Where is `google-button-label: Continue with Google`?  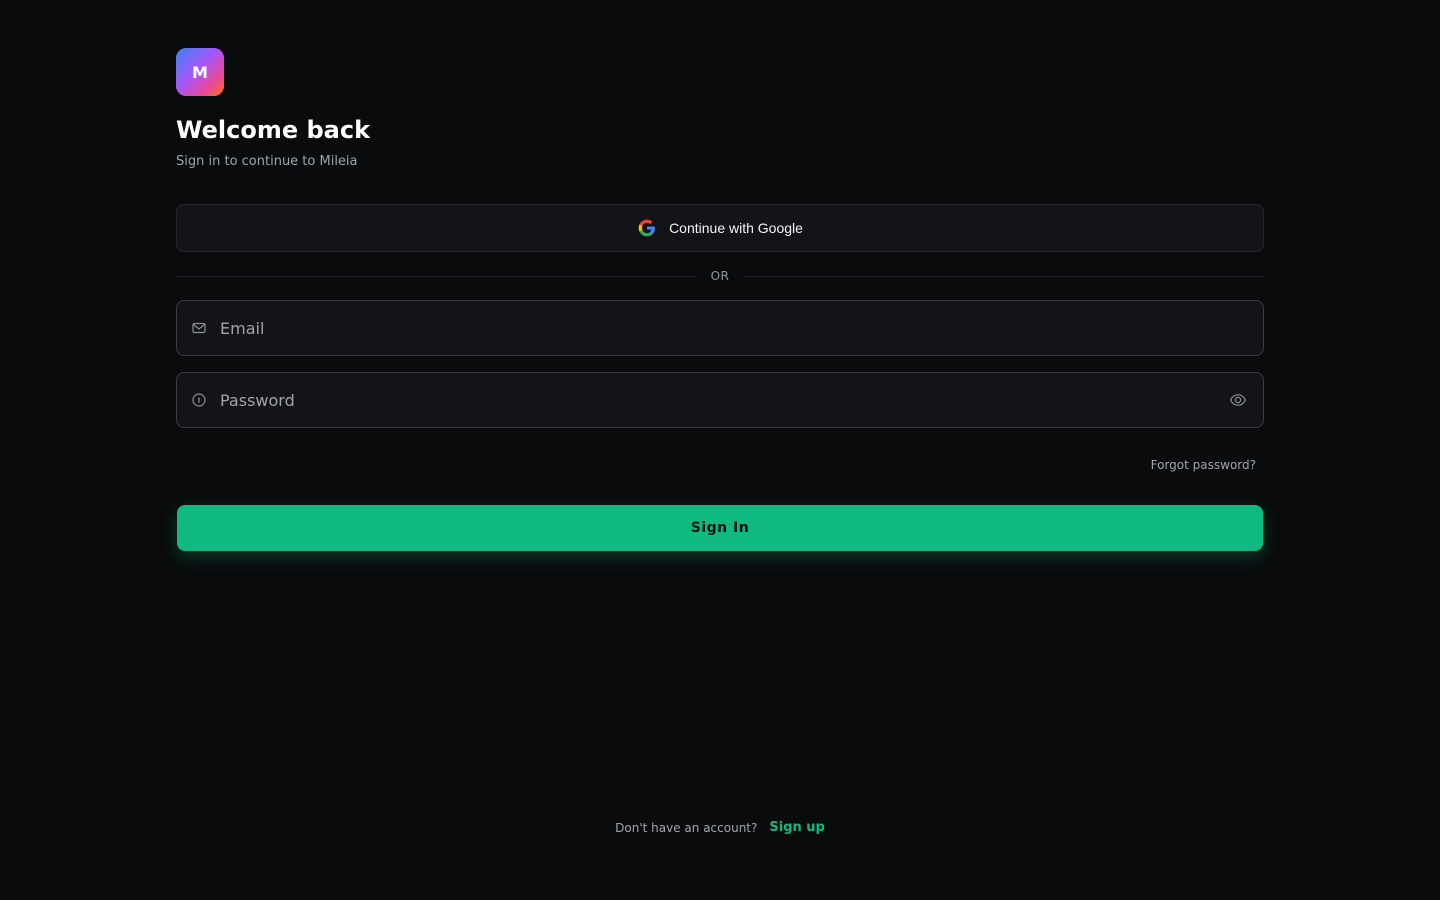
google-button-label: Continue with Google is located at coordinates (736, 228).